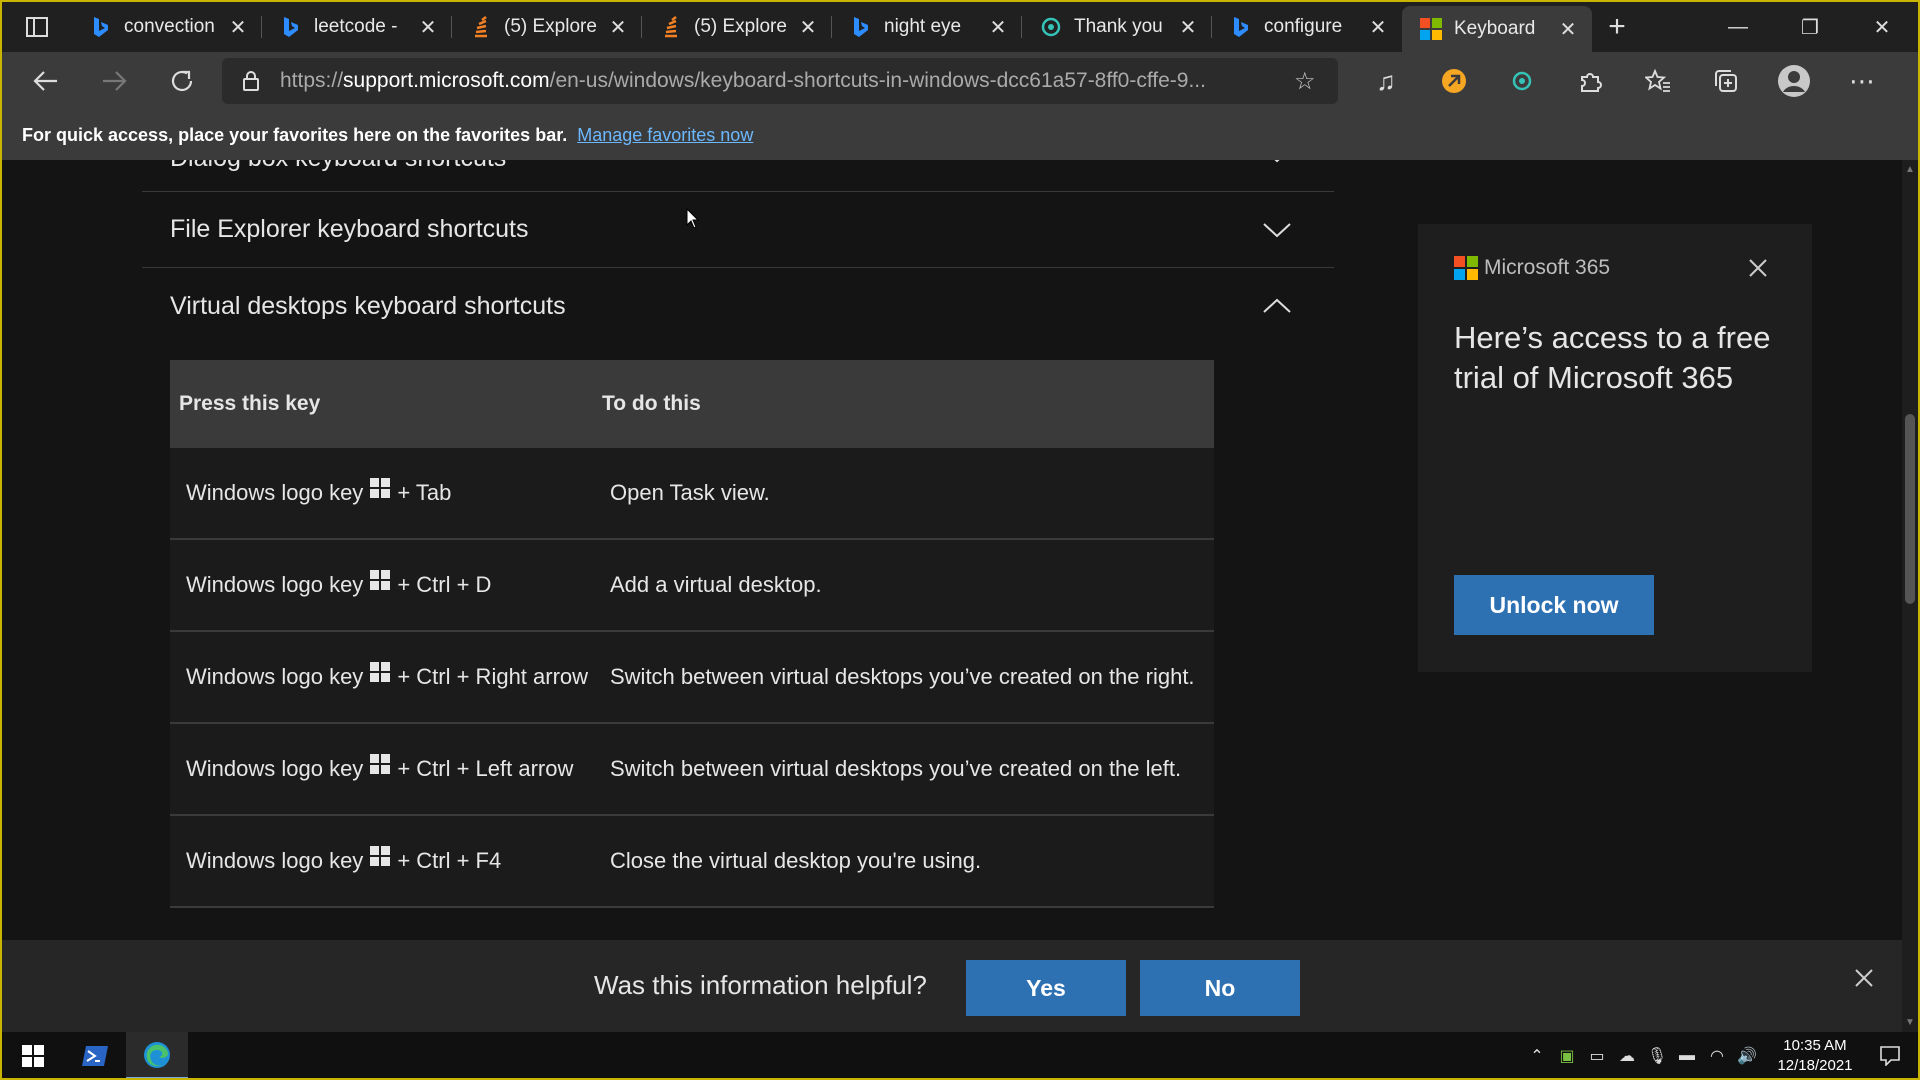 The width and height of the screenshot is (1920, 1080). What do you see at coordinates (1794, 81) in the screenshot?
I see `profile-avatar-icon` at bounding box center [1794, 81].